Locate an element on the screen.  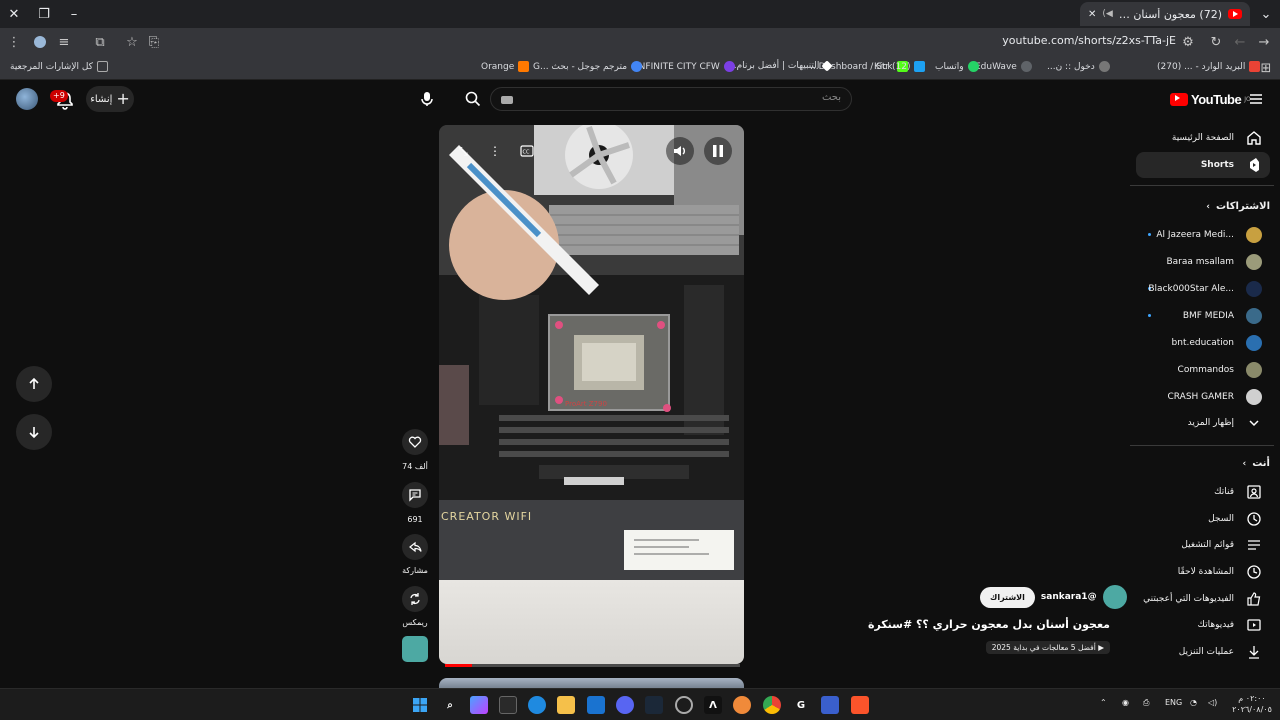
hamburger-menu-icon is located at coordinates (1256, 99).